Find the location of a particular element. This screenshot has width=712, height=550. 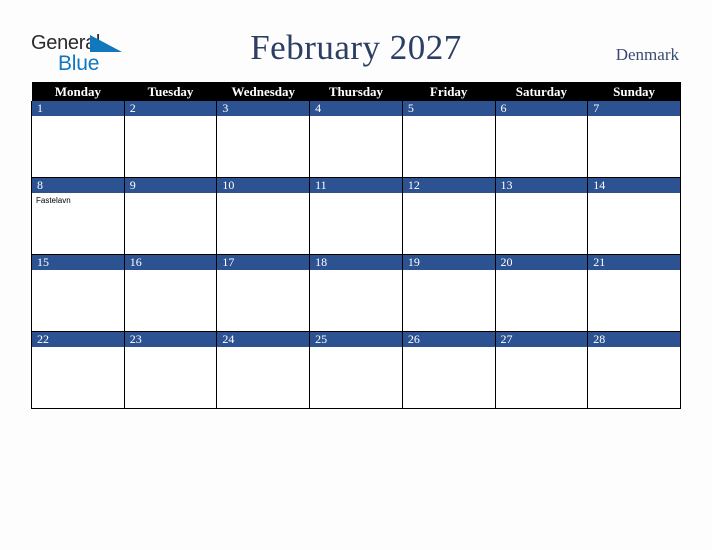

calendar-day-cell: 27 is located at coordinates (541, 370).